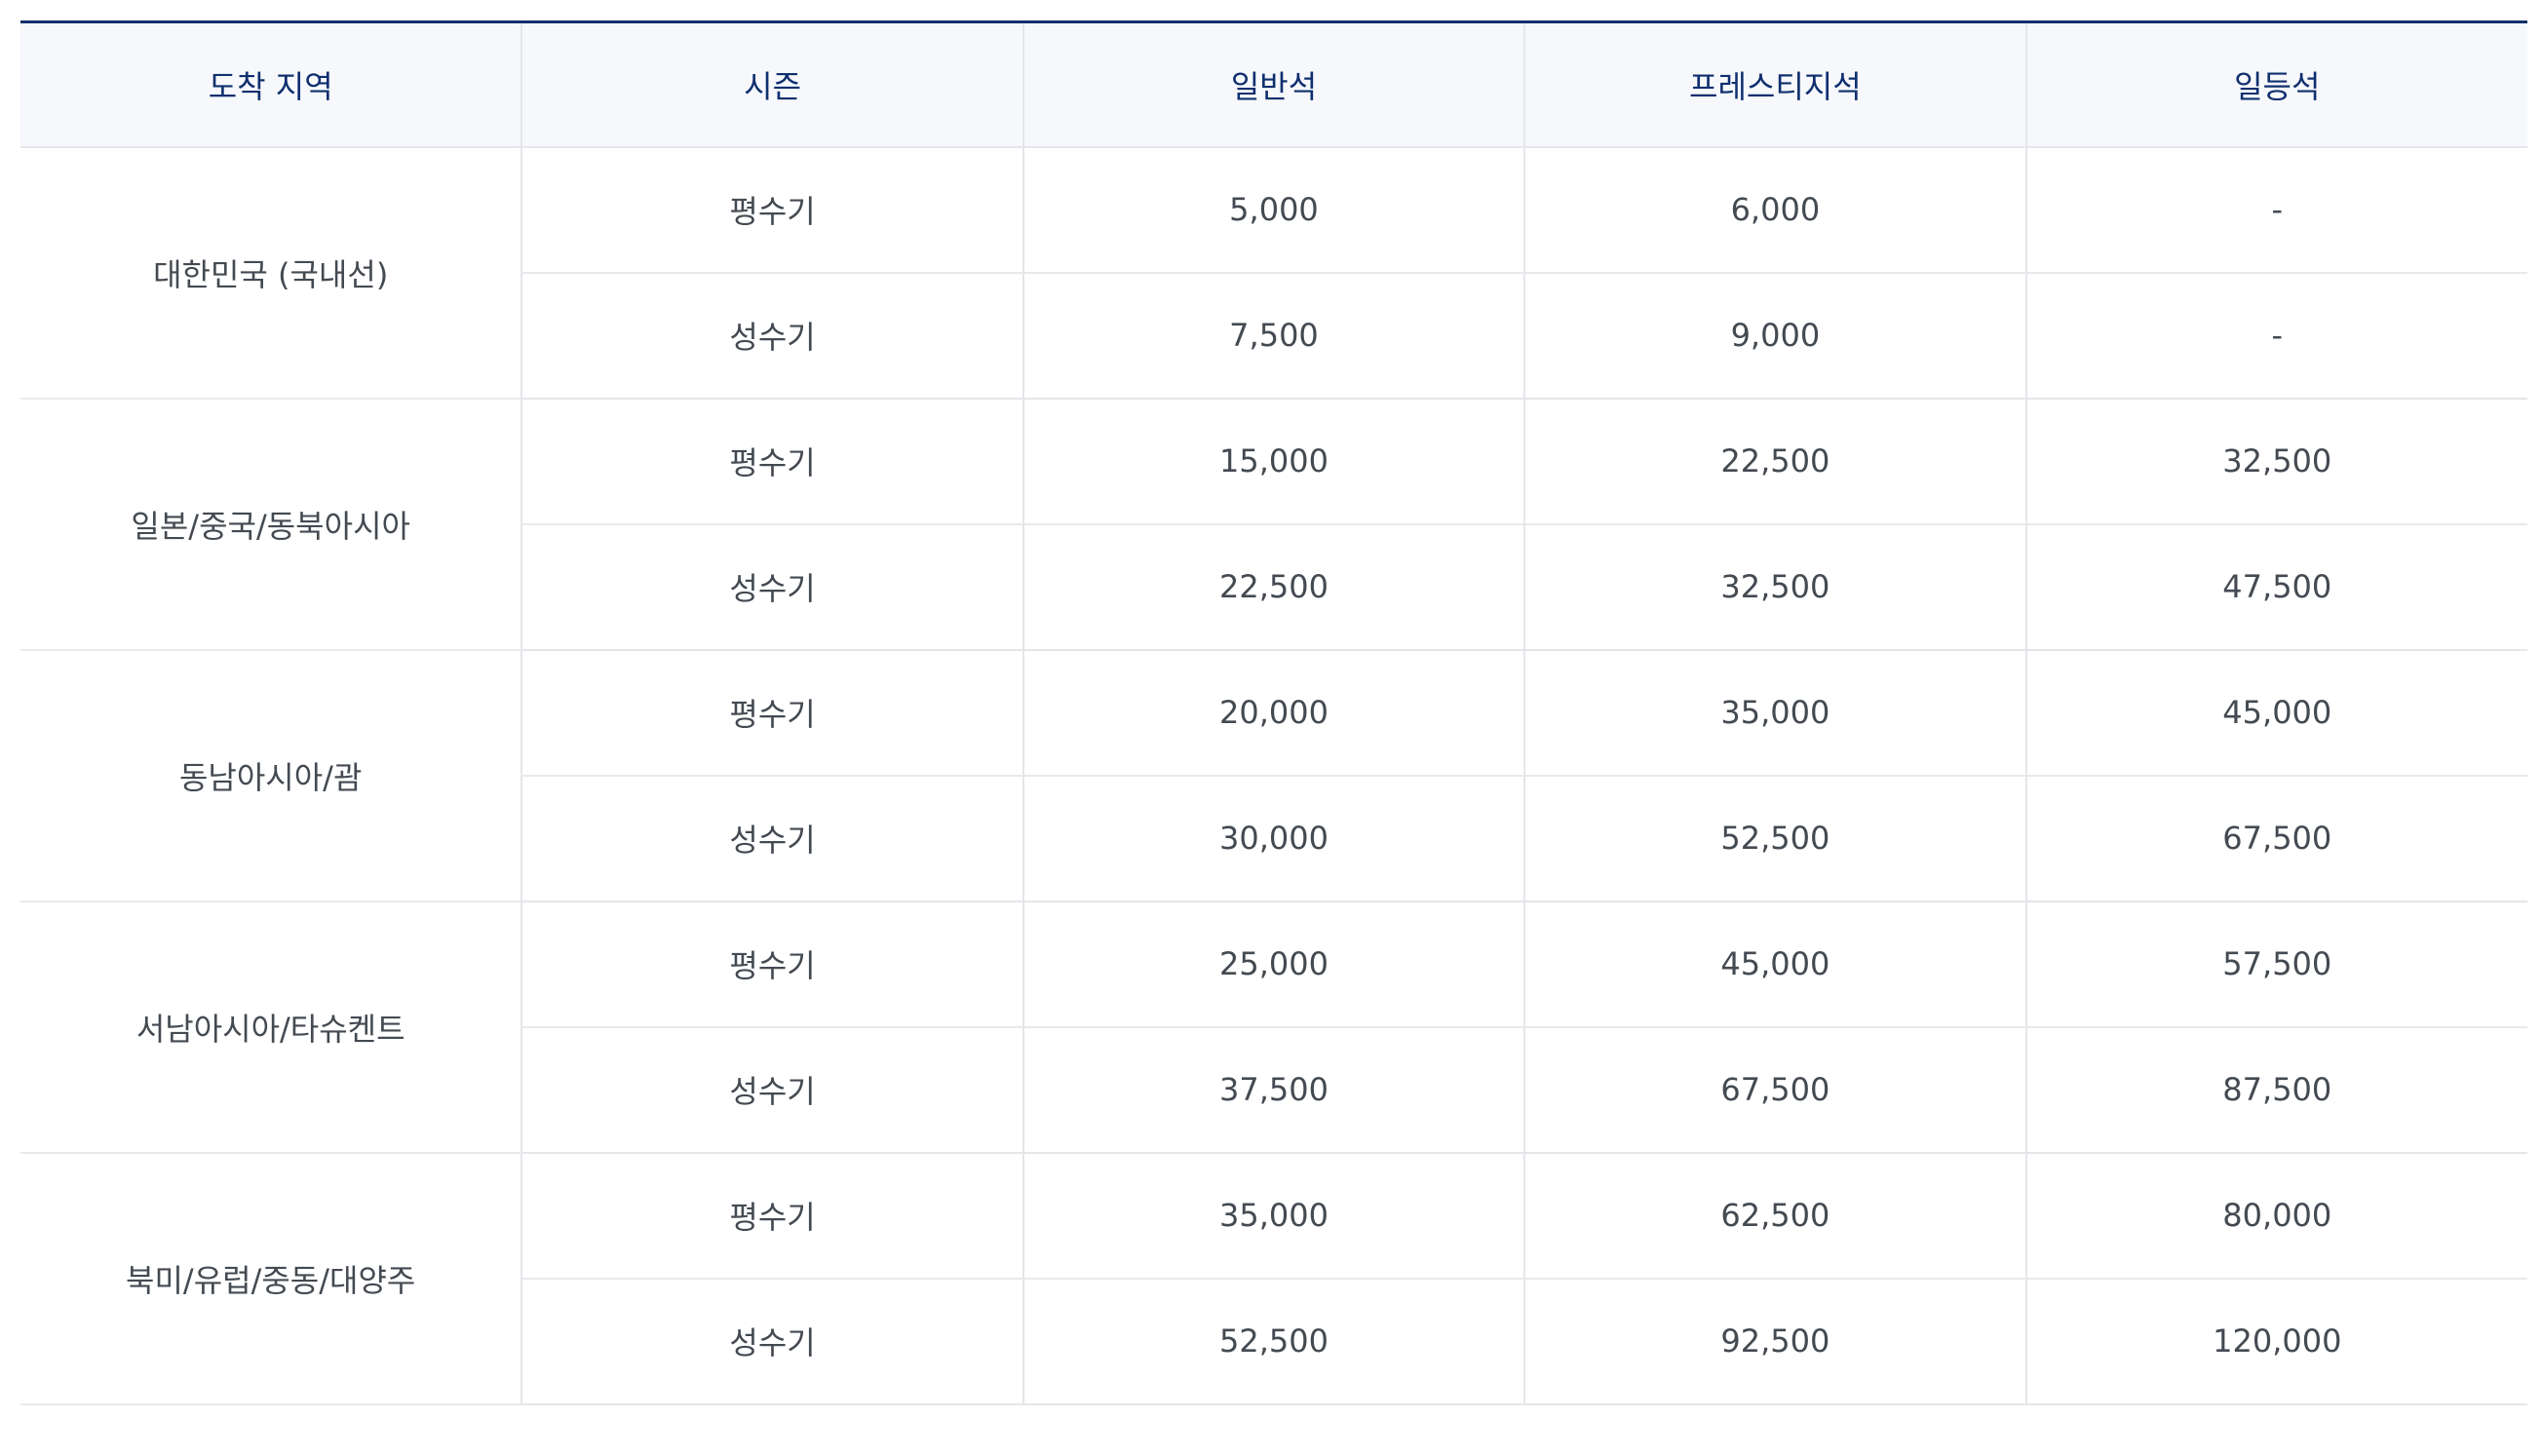 Image resolution: width=2542 pixels, height=1456 pixels. What do you see at coordinates (2275, 1216) in the screenshot?
I see `first-cell: 80,000` at bounding box center [2275, 1216].